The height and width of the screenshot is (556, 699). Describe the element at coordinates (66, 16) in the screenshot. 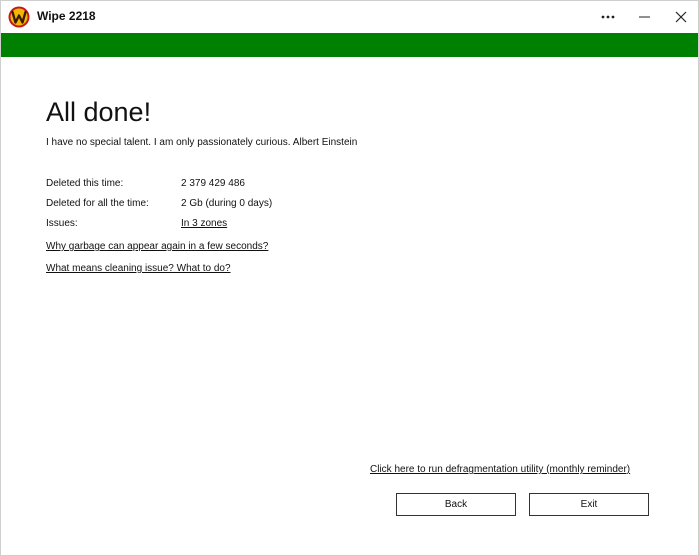

I see `window-title: Wipe 2218` at that location.